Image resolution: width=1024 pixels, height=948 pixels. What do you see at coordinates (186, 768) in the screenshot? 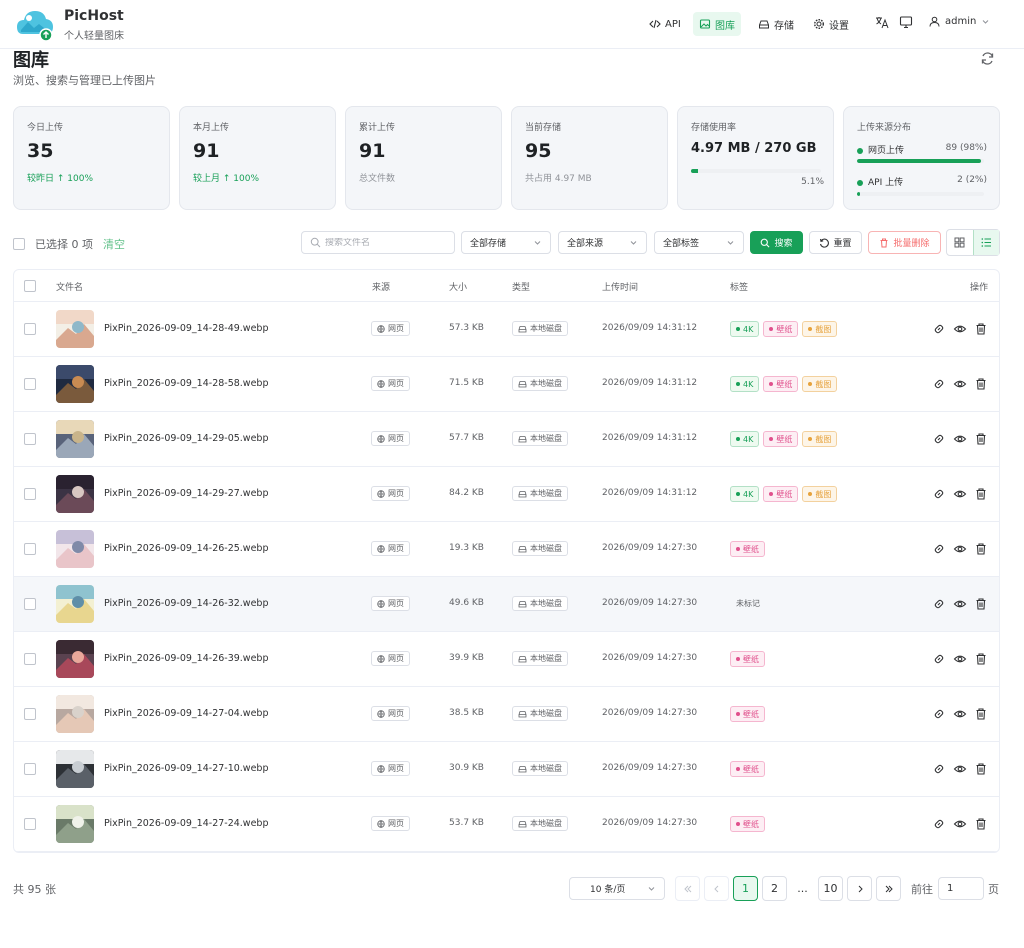
I see `file-name: PixPin_2026-09-09_14-27-10.webp` at bounding box center [186, 768].